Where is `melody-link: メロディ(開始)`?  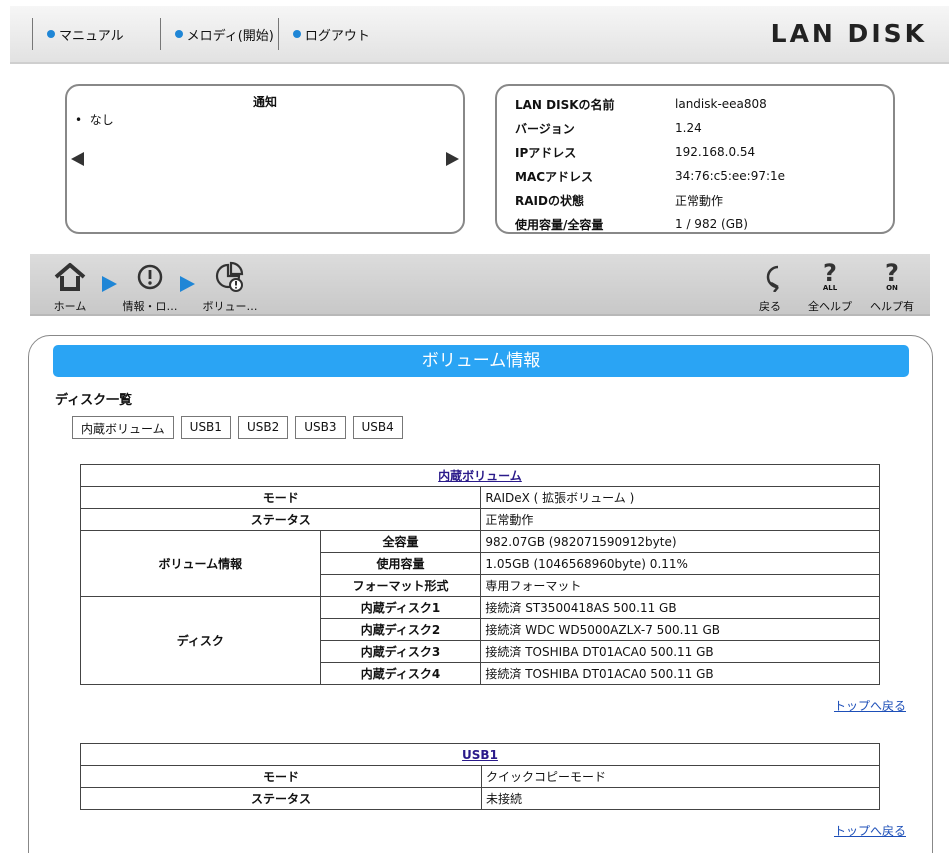 melody-link: メロディ(開始) is located at coordinates (224, 34).